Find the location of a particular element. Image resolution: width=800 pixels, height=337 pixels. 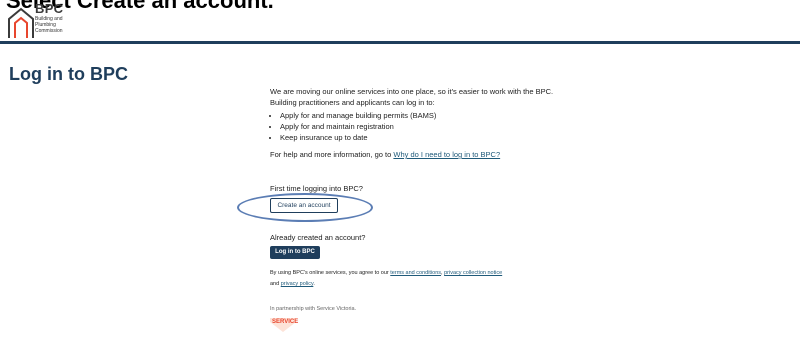

service-logo-text: SERVICE is located at coordinates (285, 322).